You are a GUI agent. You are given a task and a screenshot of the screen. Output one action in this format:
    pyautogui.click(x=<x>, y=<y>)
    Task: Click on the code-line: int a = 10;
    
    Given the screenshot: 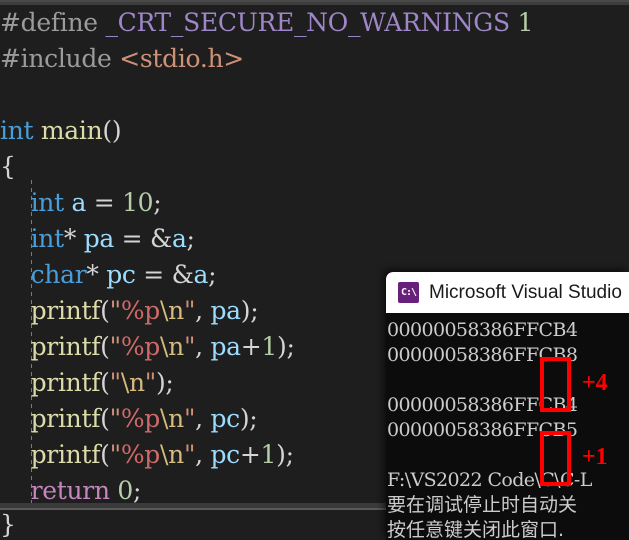 What is the action you would take?
    pyautogui.click(x=314, y=203)
    